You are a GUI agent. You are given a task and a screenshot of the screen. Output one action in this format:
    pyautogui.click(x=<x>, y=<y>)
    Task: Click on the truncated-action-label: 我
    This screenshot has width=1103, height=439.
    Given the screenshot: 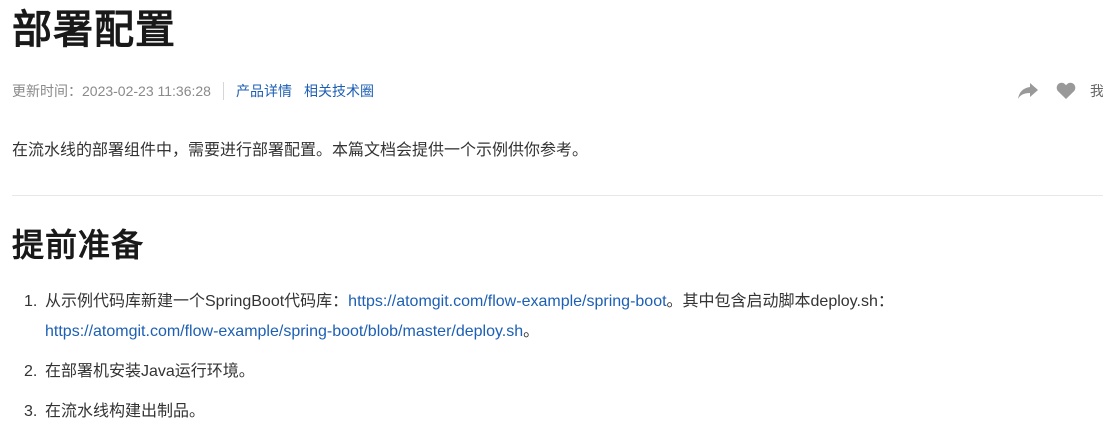 What is the action you would take?
    pyautogui.click(x=1096, y=91)
    